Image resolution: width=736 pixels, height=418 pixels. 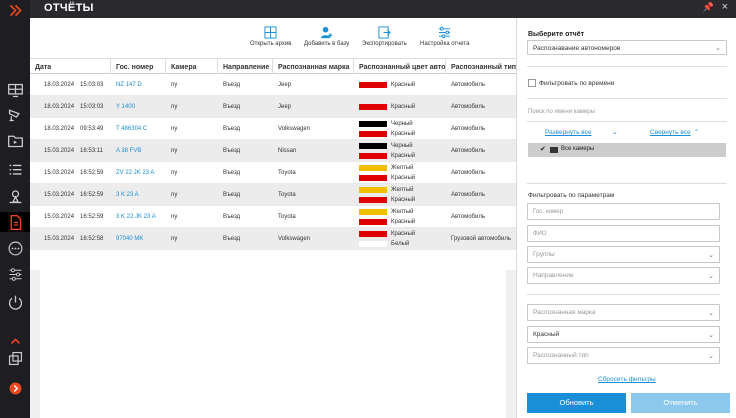 I want to click on collapse-icon, so click(x=15, y=10).